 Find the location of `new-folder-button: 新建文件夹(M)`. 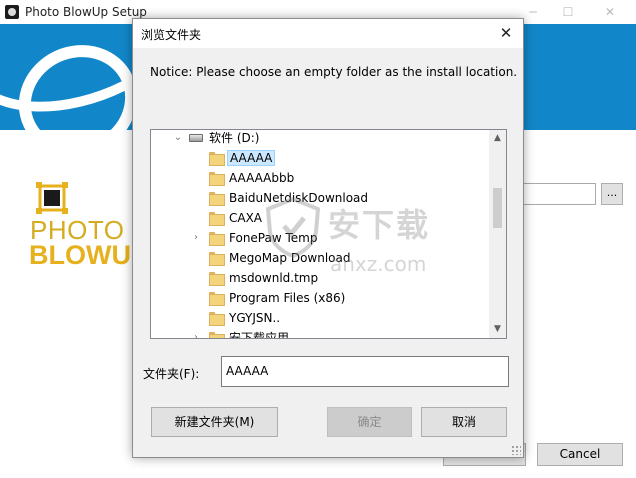

new-folder-button: 新建文件夹(M) is located at coordinates (214, 422).